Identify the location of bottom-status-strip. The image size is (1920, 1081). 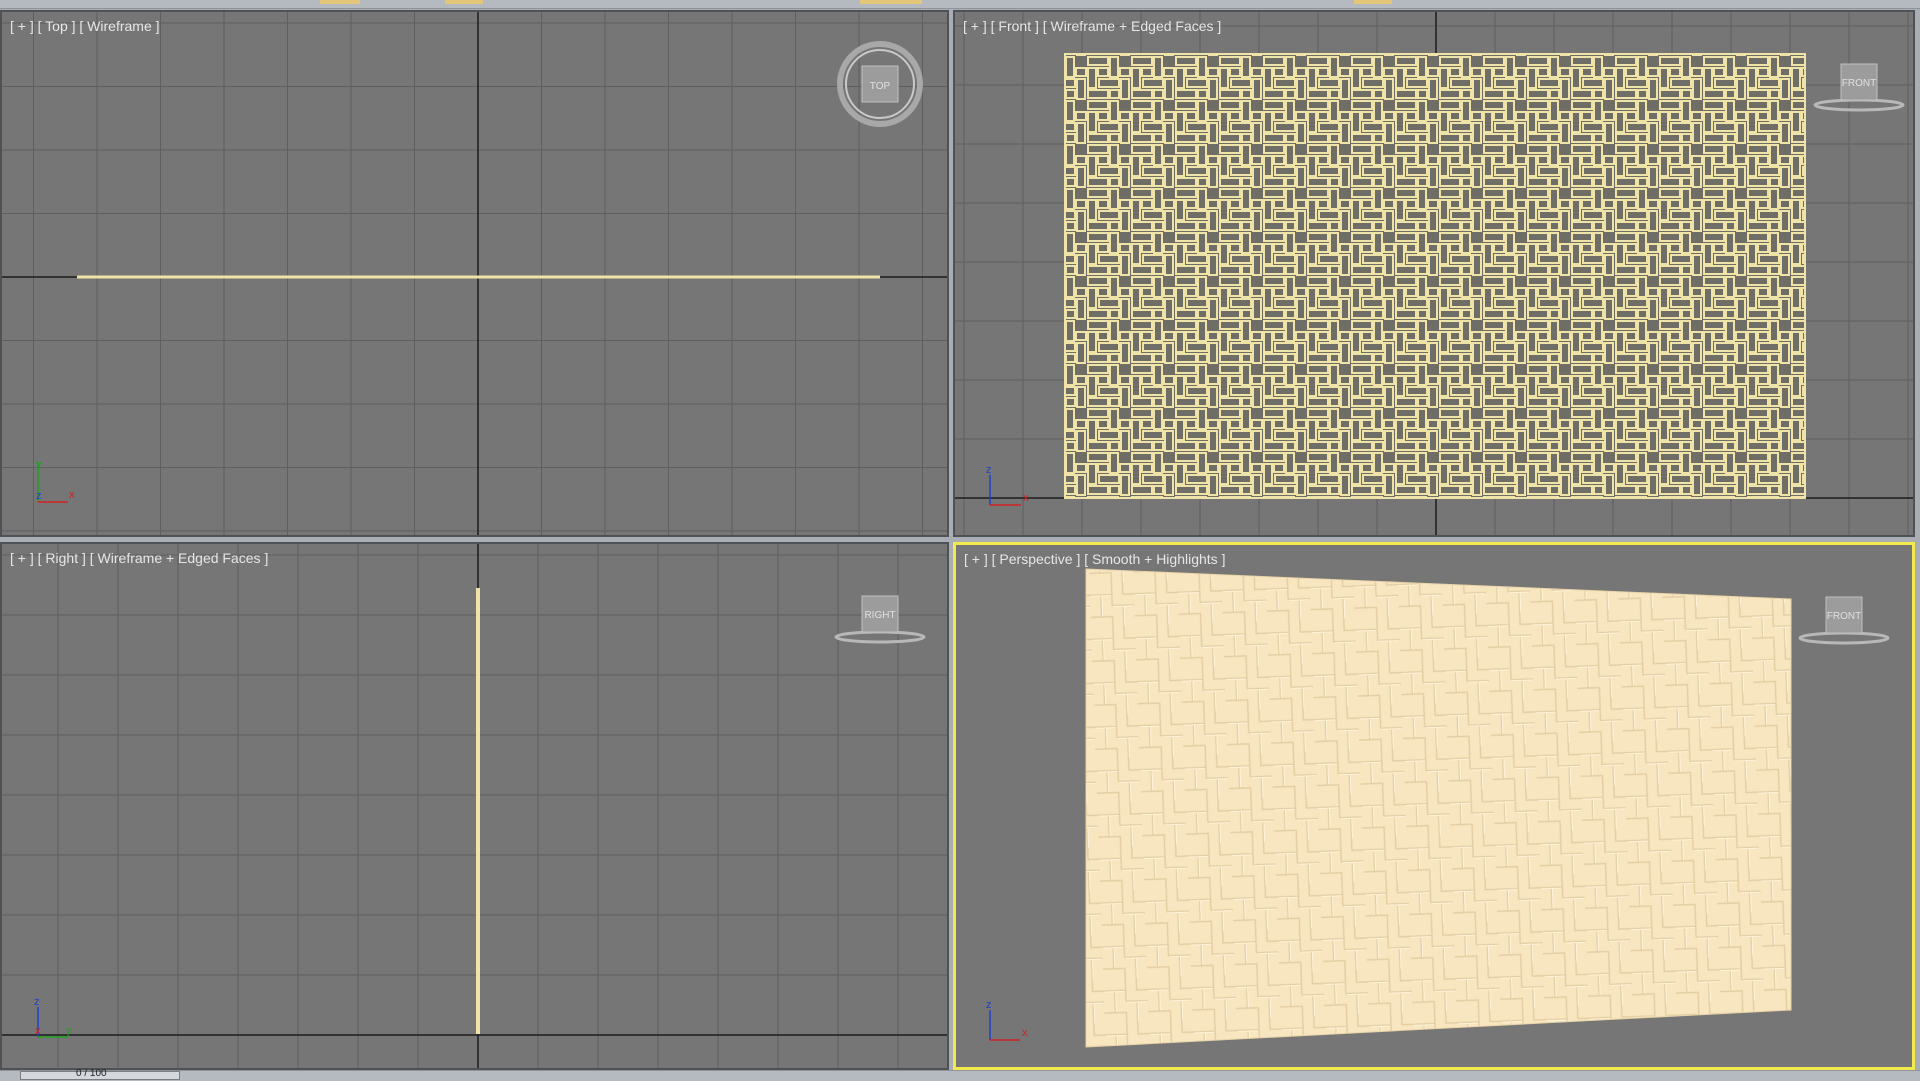
(960, 1075).